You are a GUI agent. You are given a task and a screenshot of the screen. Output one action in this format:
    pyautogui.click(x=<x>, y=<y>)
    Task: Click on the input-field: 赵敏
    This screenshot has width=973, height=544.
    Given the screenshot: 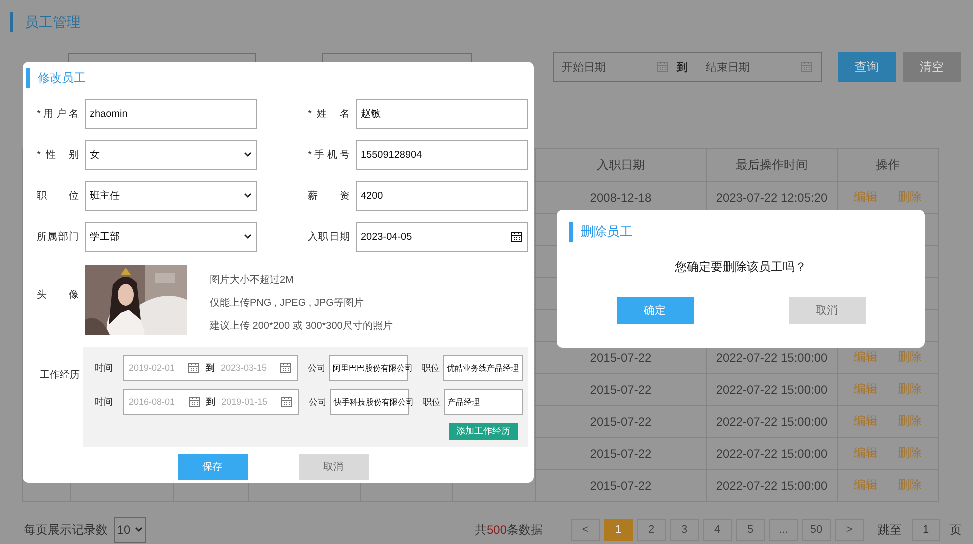 What is the action you would take?
    pyautogui.click(x=442, y=114)
    